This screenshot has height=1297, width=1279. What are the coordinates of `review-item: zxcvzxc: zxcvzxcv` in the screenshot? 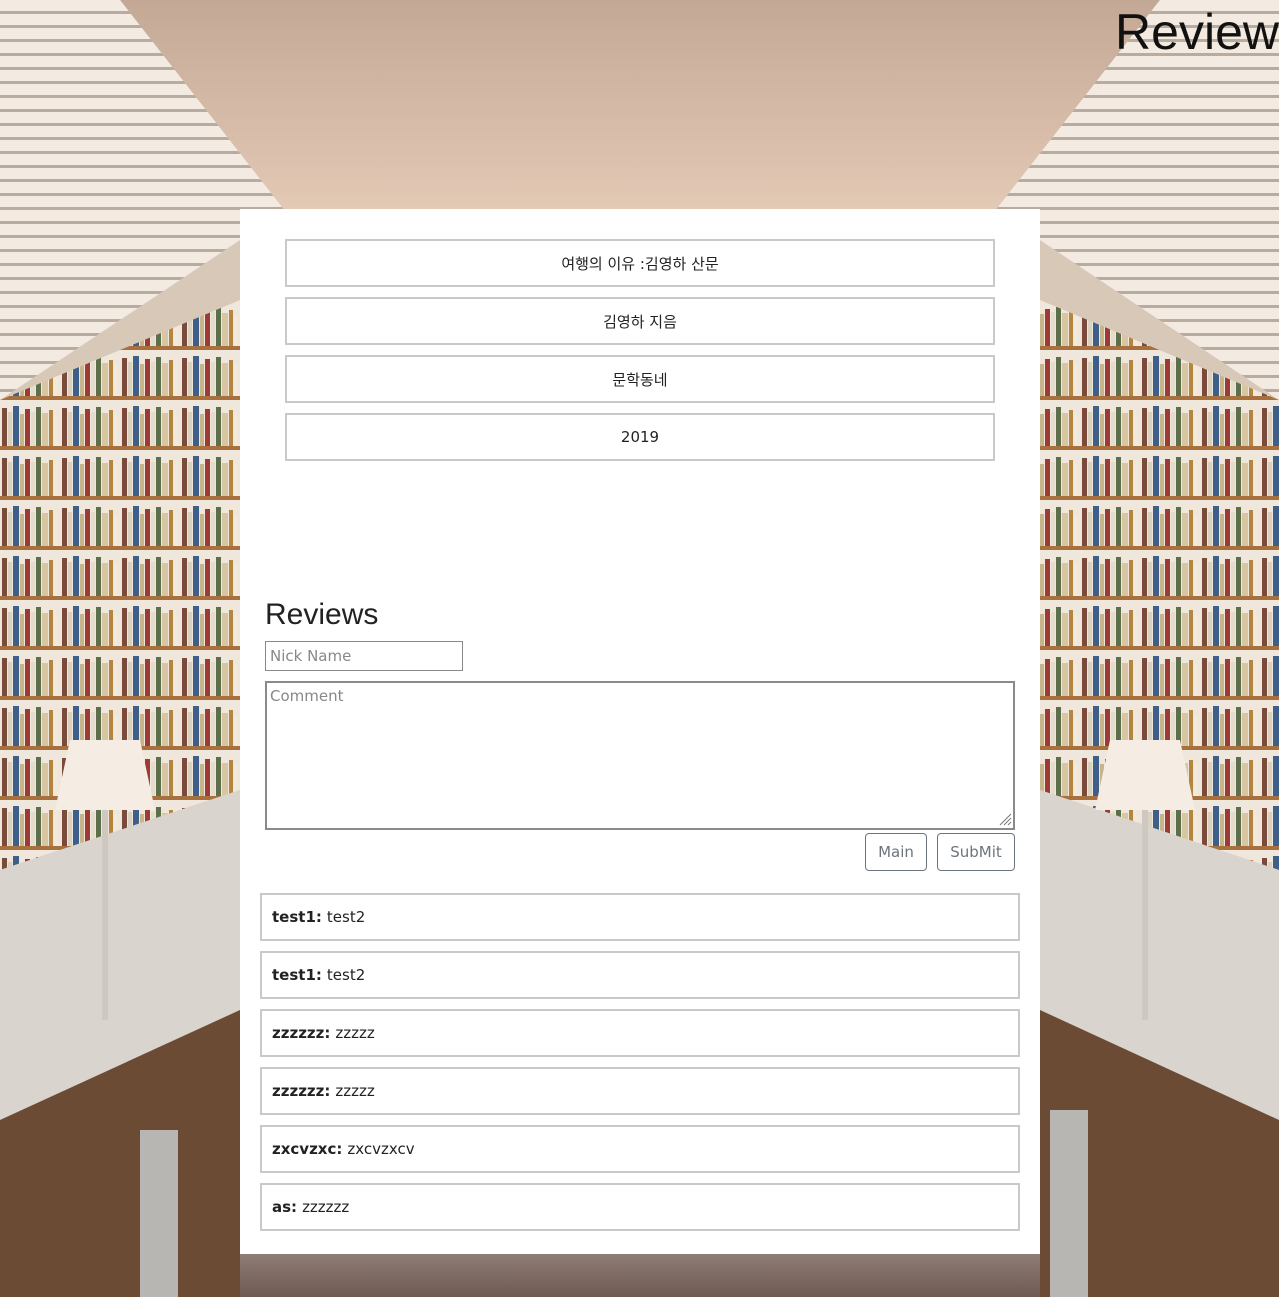 It's located at (640, 1149).